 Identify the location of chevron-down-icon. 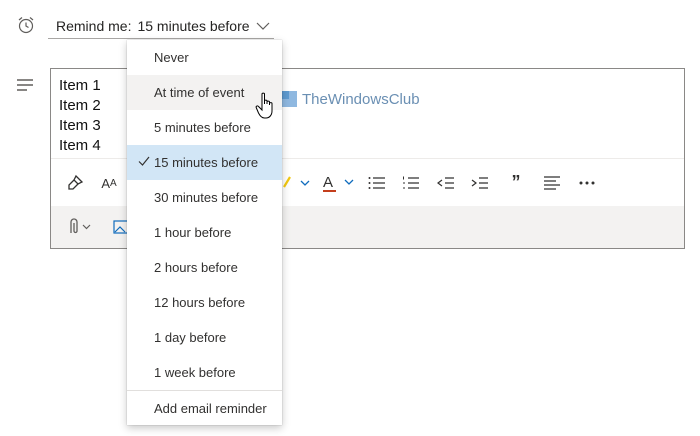
(262, 26).